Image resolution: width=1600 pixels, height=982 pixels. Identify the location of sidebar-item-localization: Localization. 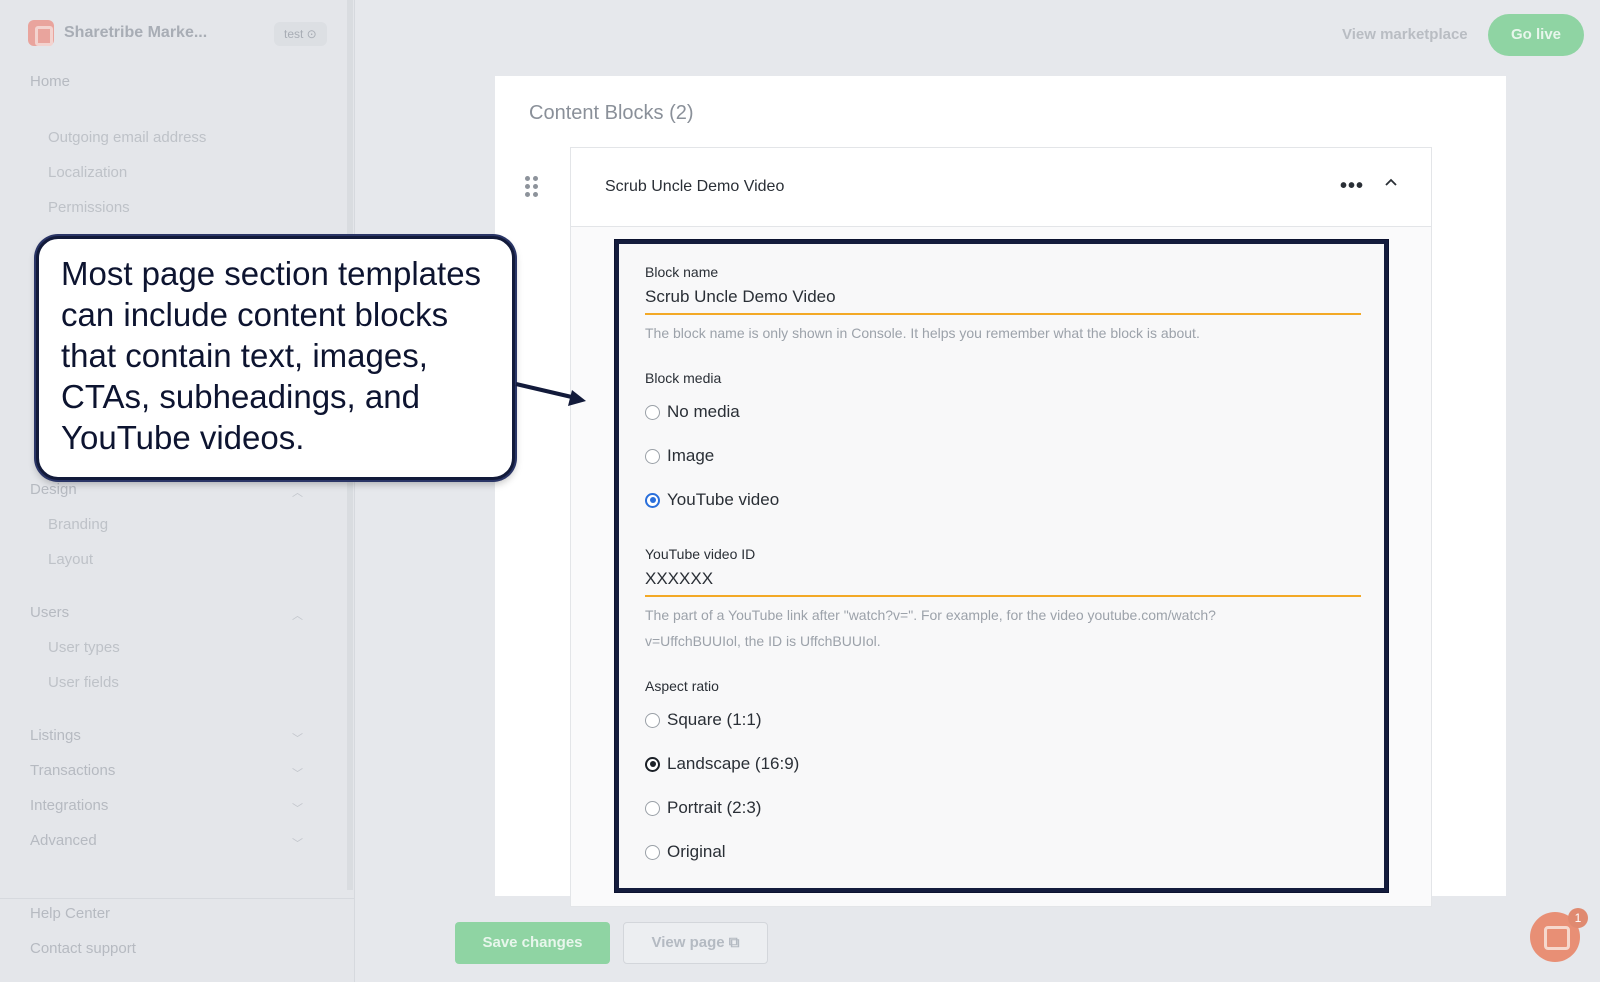
(87, 172).